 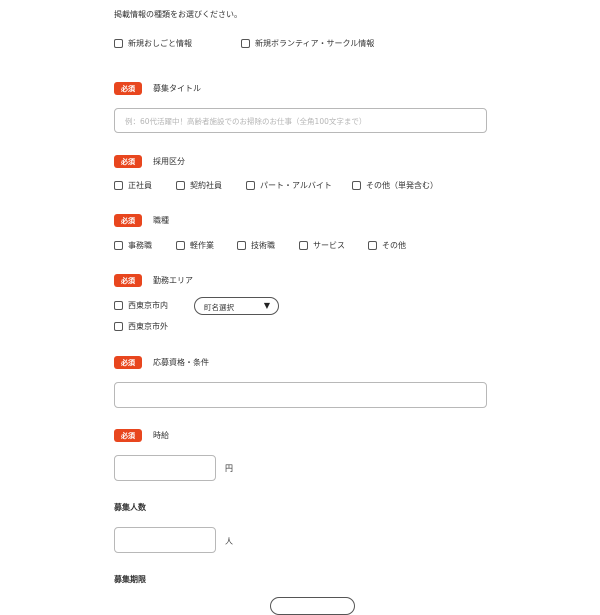 I want to click on checkbox-other-job, so click(x=372, y=245).